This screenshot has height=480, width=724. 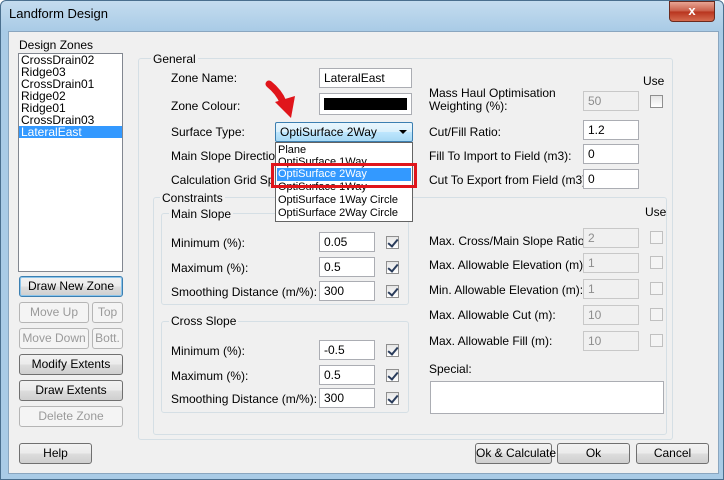 I want to click on annotation-highlight-box, so click(x=344, y=175).